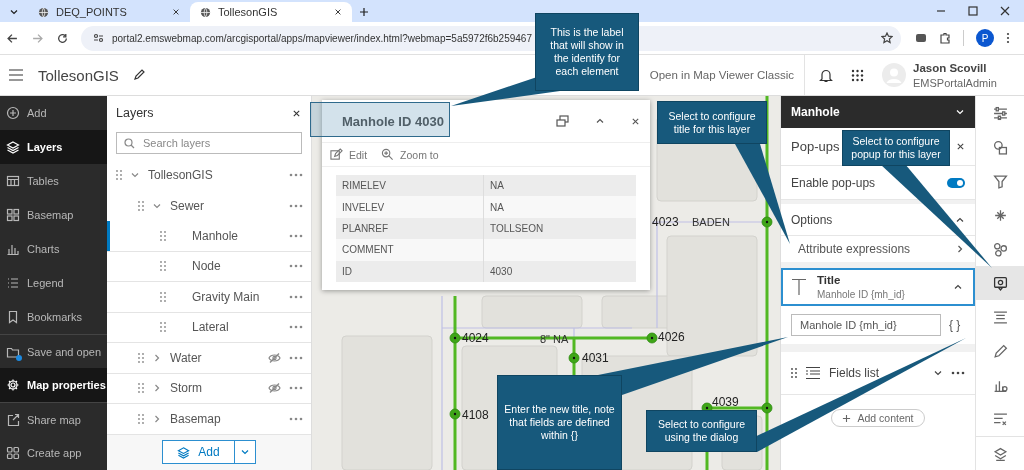  Describe the element at coordinates (109, 12) in the screenshot. I see `browser-tab: DEQ_POINTS` at that location.